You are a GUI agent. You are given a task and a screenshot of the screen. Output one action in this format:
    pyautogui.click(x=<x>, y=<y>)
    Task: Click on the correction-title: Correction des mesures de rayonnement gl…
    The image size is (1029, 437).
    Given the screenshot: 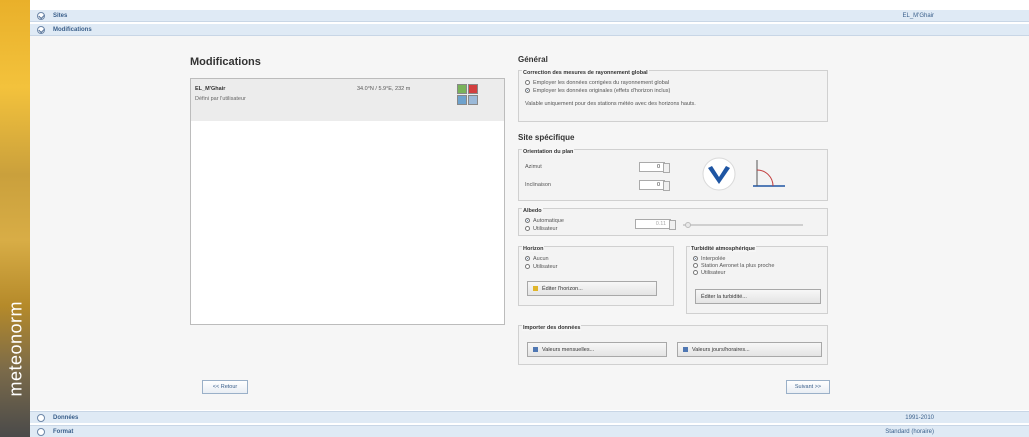 What is the action you would take?
    pyautogui.click(x=585, y=73)
    